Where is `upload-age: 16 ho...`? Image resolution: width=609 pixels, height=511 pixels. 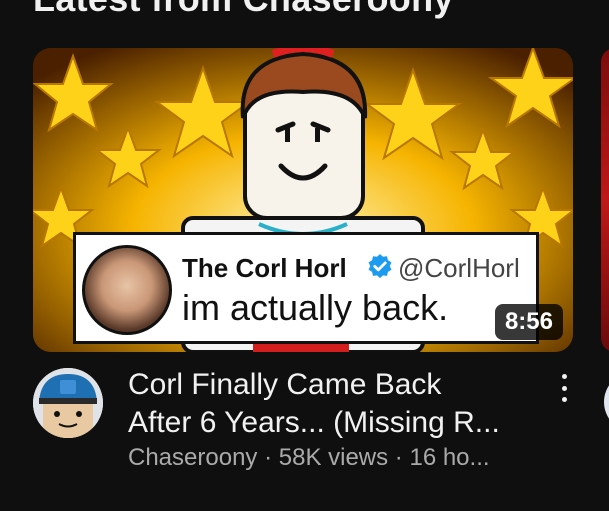 upload-age: 16 ho... is located at coordinates (449, 457).